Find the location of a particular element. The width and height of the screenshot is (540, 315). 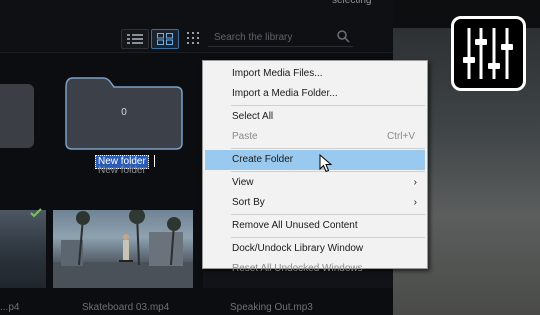

menu-item-label: Paste is located at coordinates (245, 136).